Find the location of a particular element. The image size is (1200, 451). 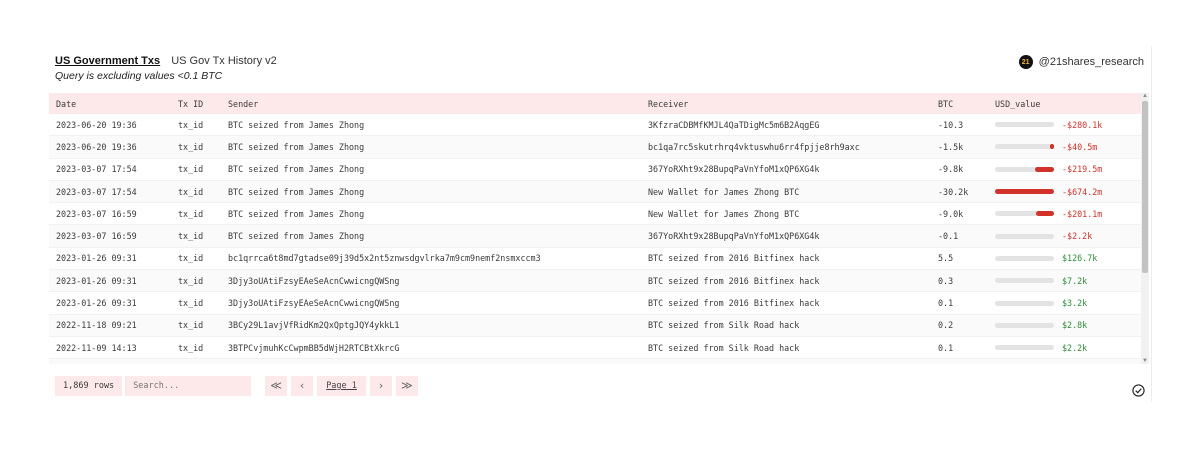

next-page-button: › is located at coordinates (380, 386).